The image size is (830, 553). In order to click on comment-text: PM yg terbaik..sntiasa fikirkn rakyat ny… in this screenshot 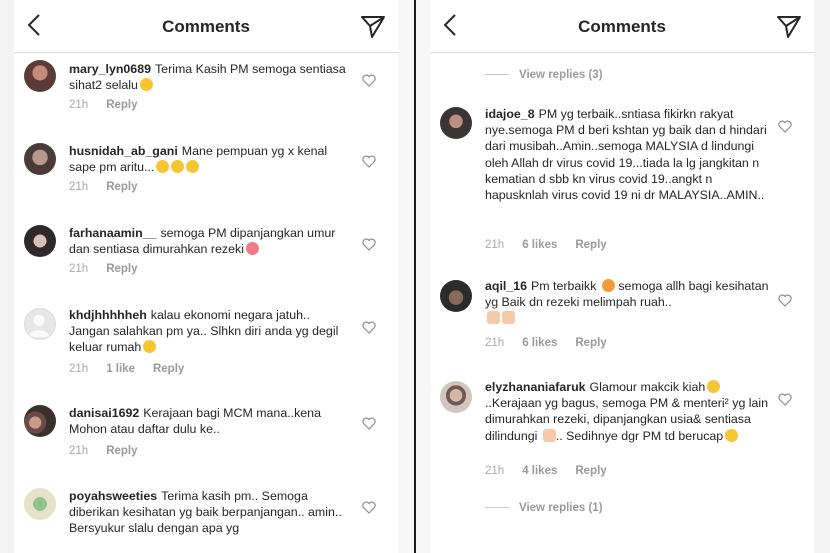, I will do `click(626, 155)`.